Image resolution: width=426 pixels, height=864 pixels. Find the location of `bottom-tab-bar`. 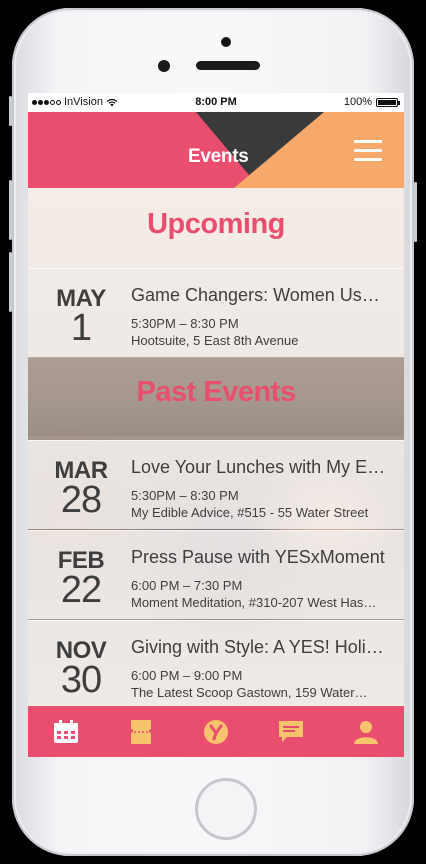

bottom-tab-bar is located at coordinates (216, 731).